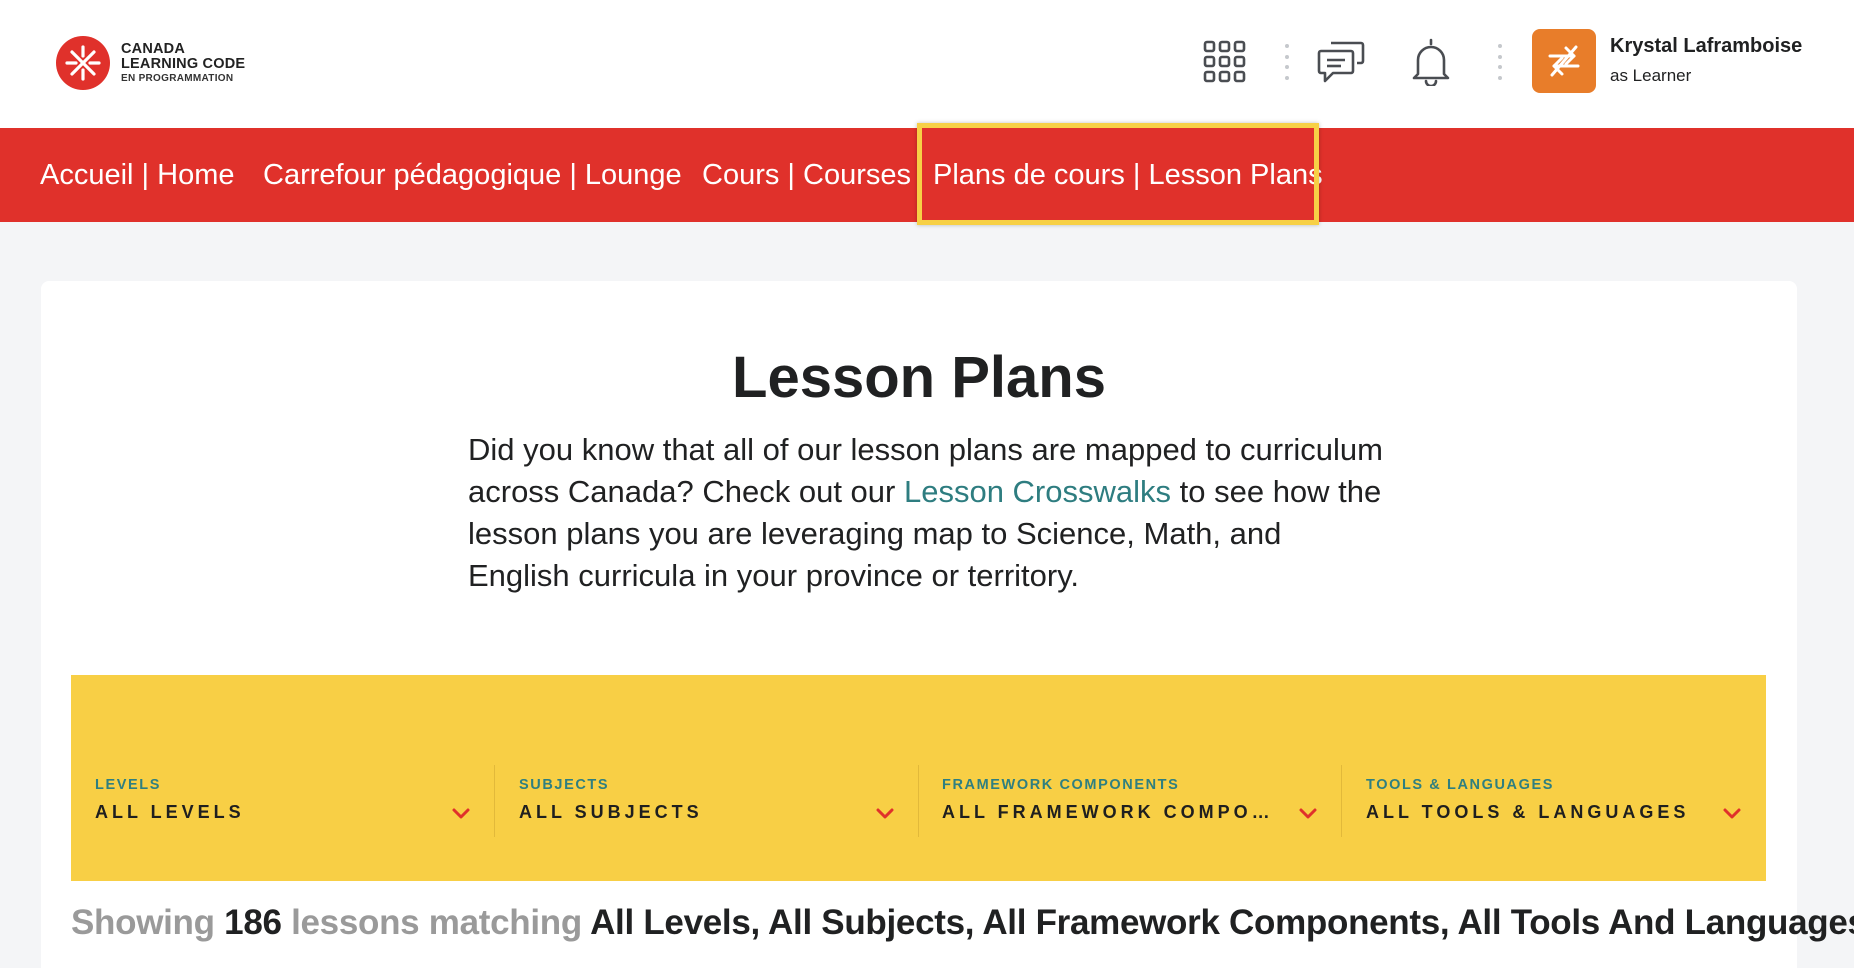 The image size is (1854, 968). Describe the element at coordinates (1651, 75) in the screenshot. I see `user-role: as Learner` at that location.